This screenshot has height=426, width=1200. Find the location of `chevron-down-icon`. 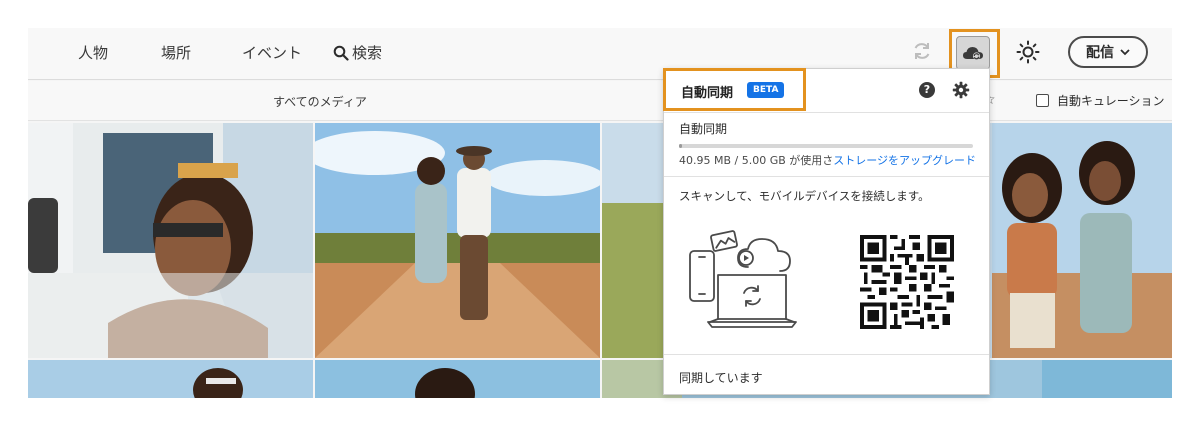

chevron-down-icon is located at coordinates (1125, 51).